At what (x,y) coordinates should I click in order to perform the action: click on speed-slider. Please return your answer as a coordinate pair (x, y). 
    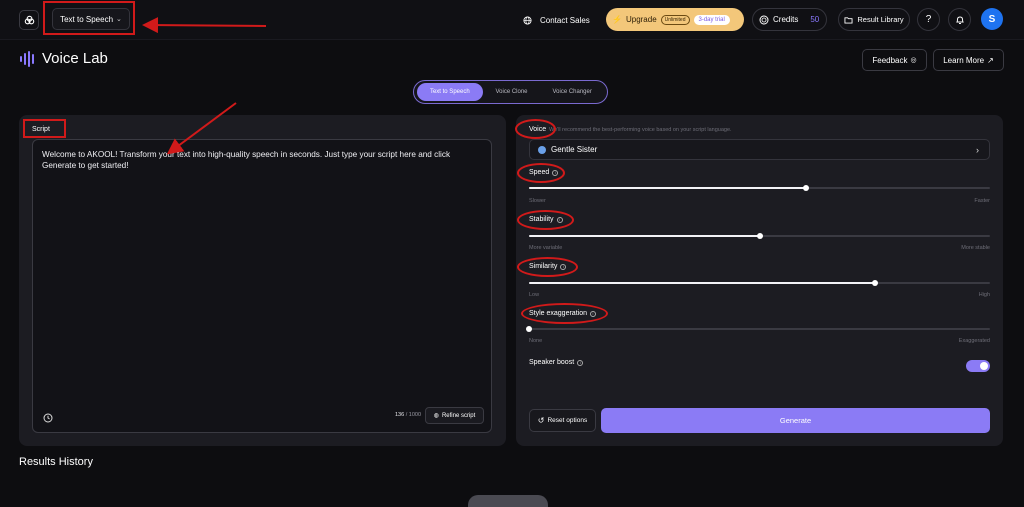
    Looking at the image, I should click on (759, 188).